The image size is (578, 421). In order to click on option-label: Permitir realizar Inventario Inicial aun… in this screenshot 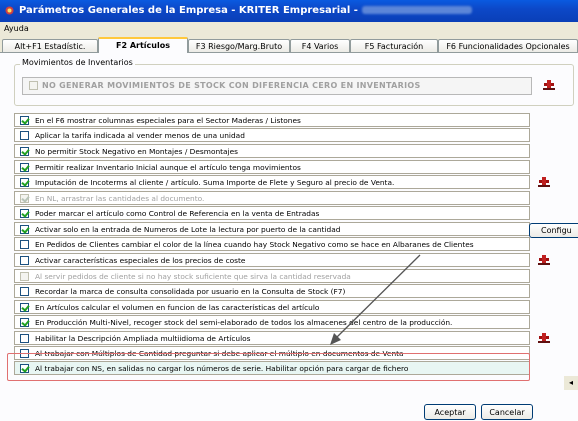, I will do `click(168, 167)`.